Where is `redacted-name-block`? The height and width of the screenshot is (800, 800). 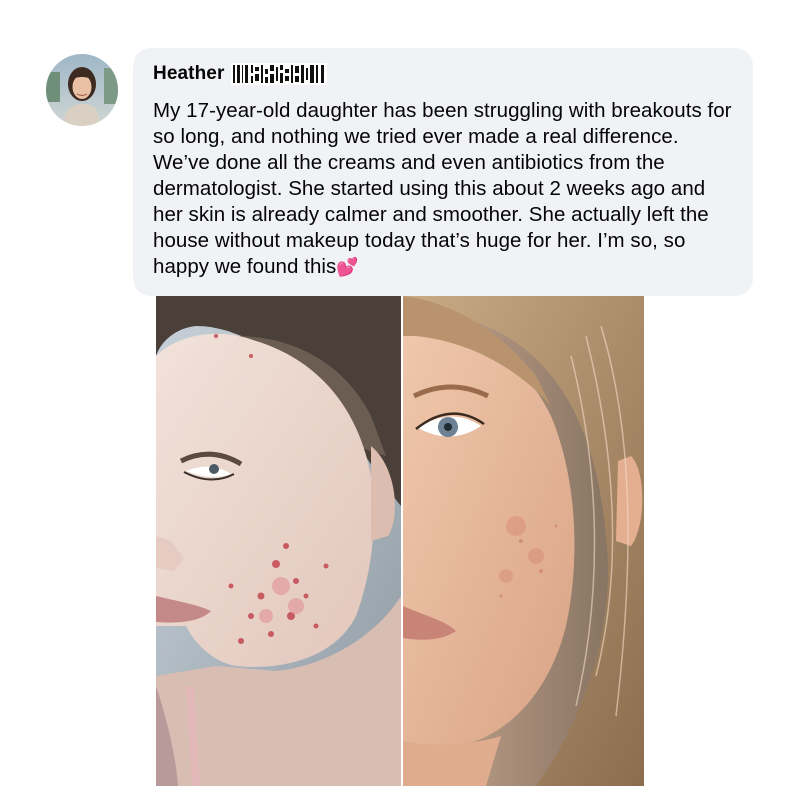 redacted-name-block is located at coordinates (279, 74).